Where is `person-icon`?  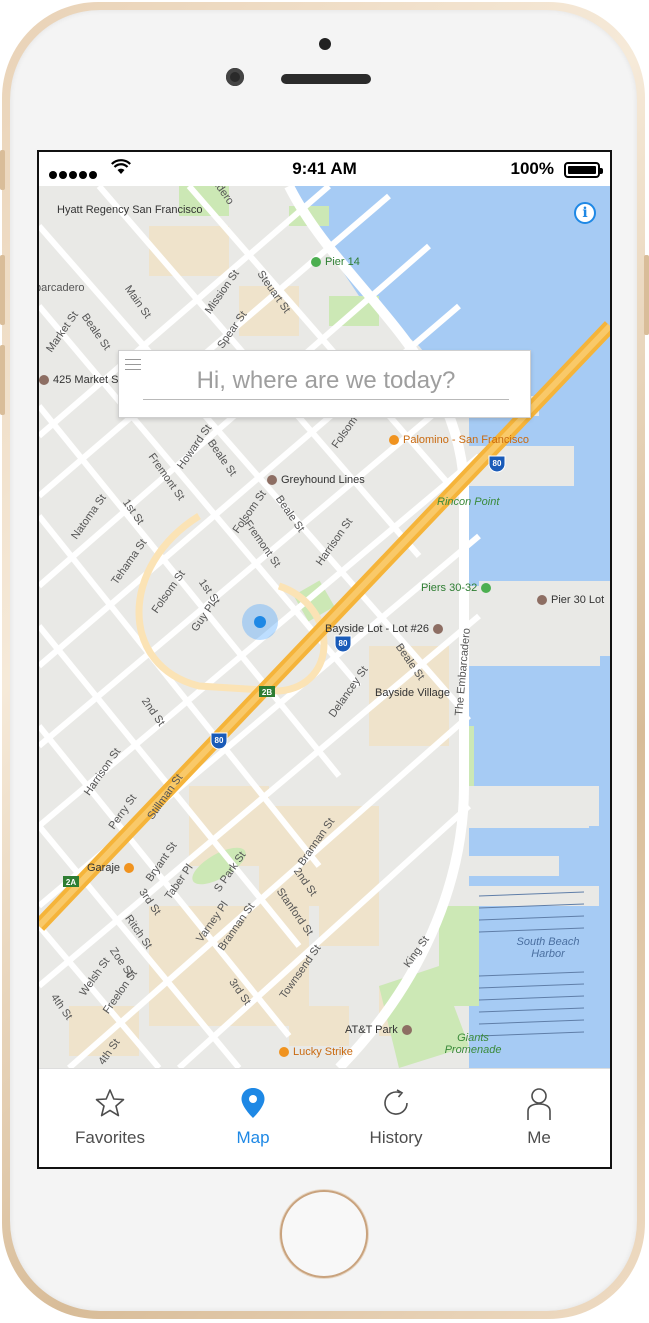 person-icon is located at coordinates (539, 1104).